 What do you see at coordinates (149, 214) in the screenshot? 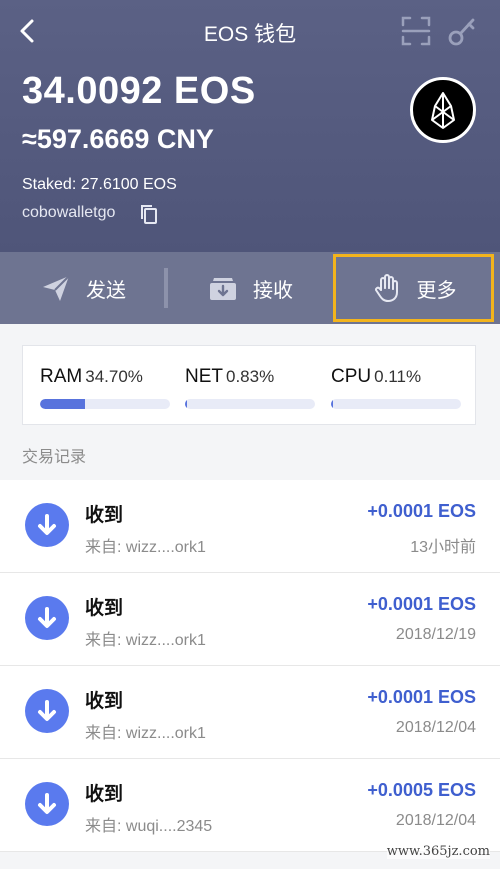
I see `copy-icon` at bounding box center [149, 214].